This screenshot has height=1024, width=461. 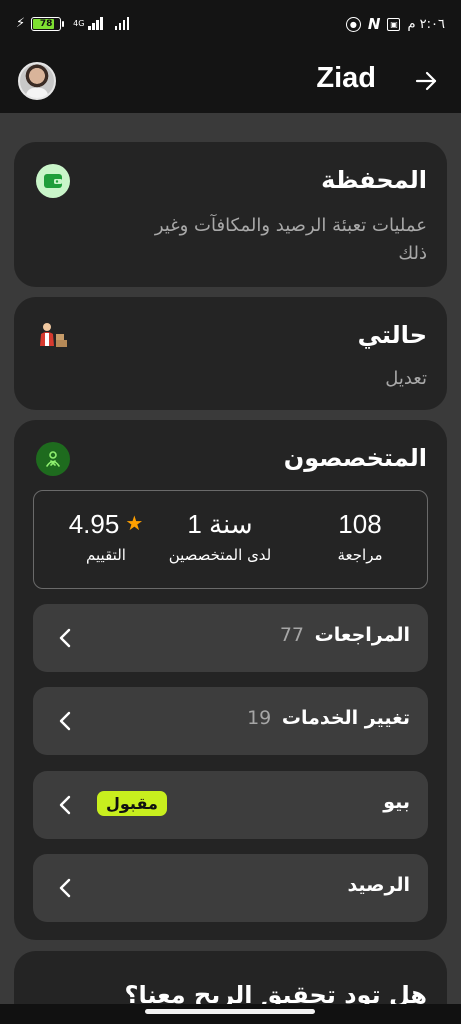 I want to click on stat-tenure: 1 سنة لدى المتخصصين, so click(x=220, y=536).